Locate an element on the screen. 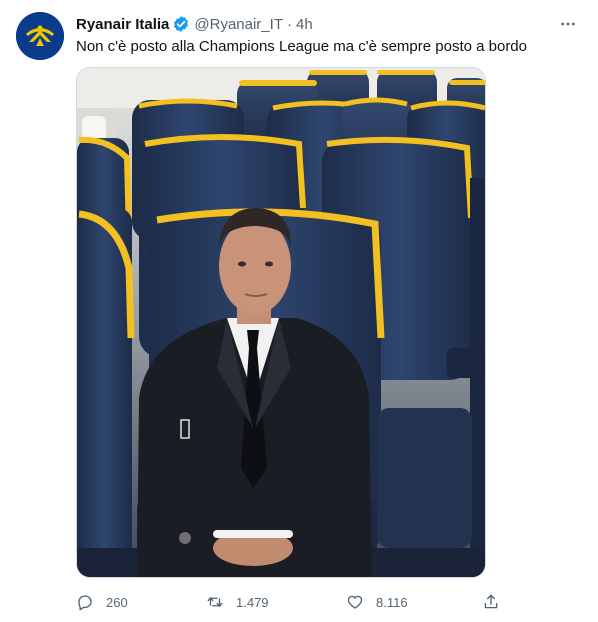 Image resolution: width=598 pixels, height=622 pixels. retweet-icon is located at coordinates (215, 602).